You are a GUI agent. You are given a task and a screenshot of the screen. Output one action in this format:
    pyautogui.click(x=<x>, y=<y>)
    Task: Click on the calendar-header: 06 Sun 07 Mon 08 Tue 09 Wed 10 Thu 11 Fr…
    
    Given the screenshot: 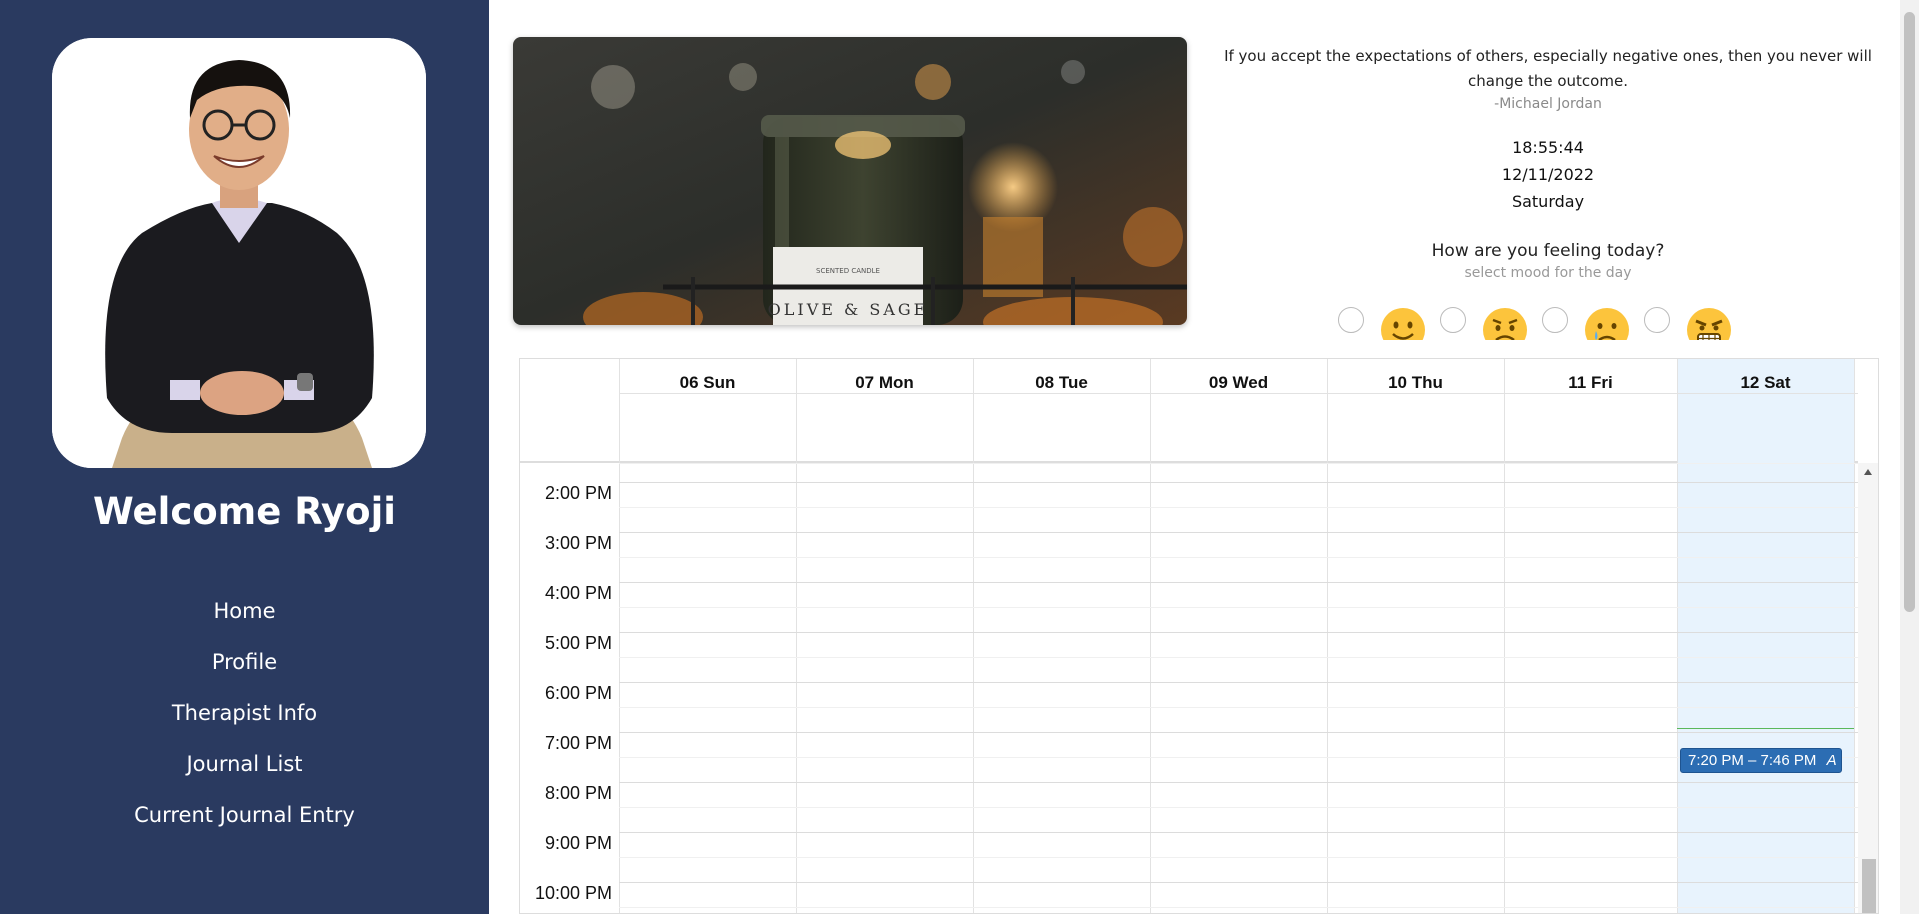 What is the action you would take?
    pyautogui.click(x=1189, y=411)
    